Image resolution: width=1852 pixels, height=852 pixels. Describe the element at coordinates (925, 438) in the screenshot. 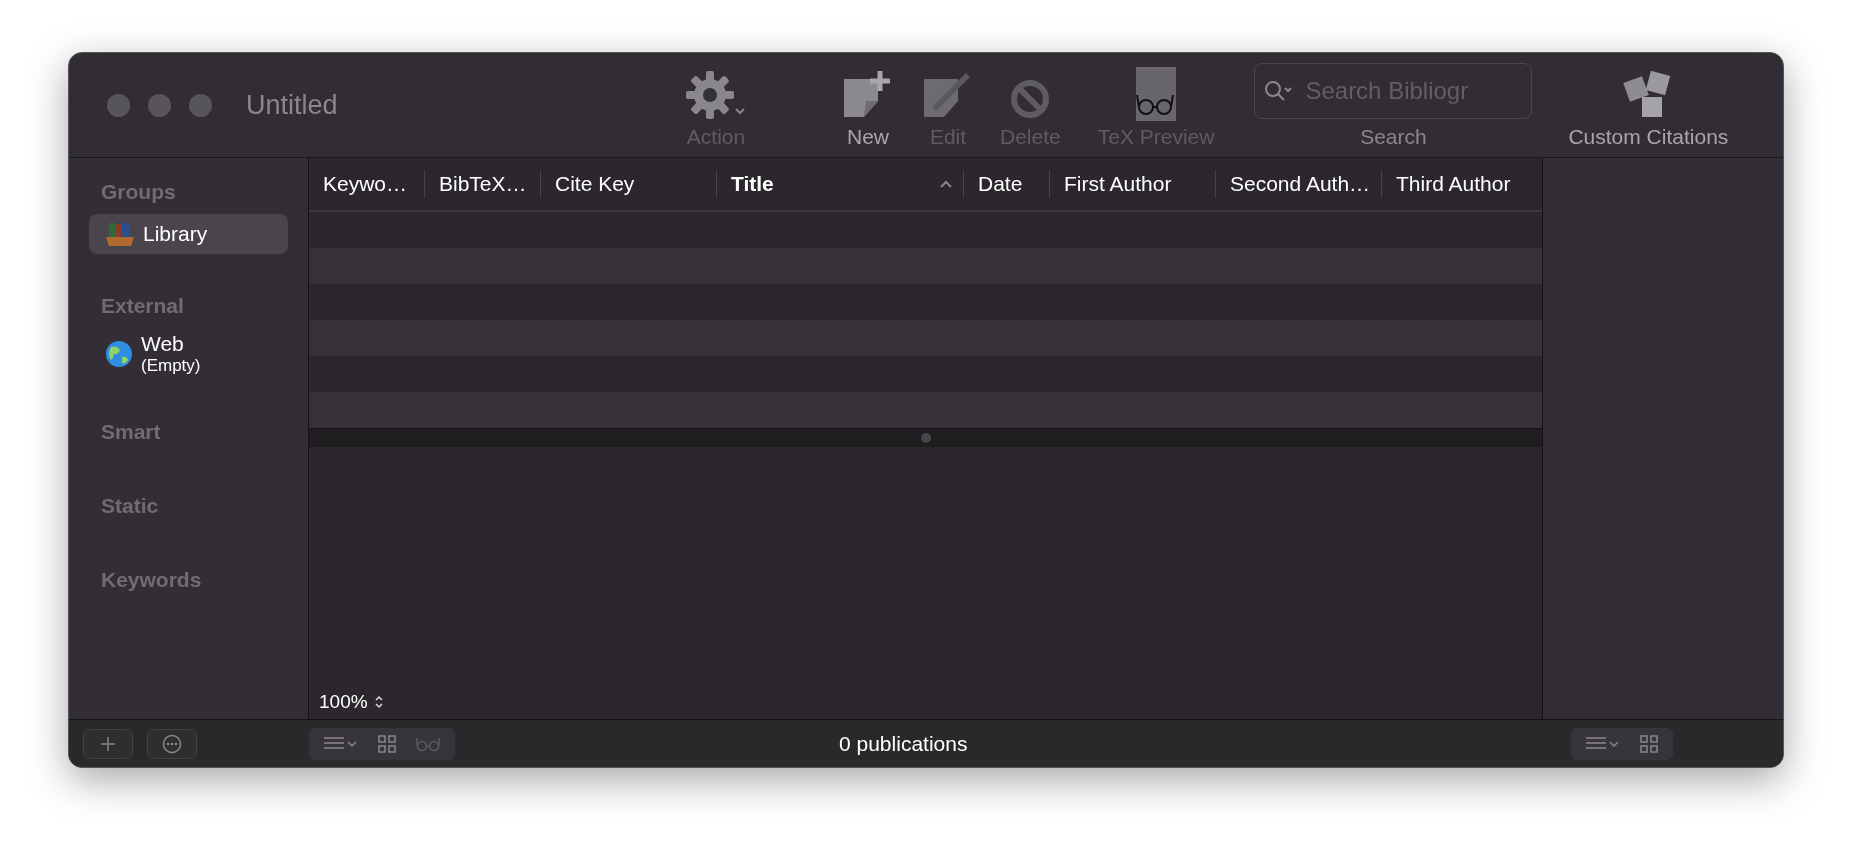

I see `divider-handle` at that location.